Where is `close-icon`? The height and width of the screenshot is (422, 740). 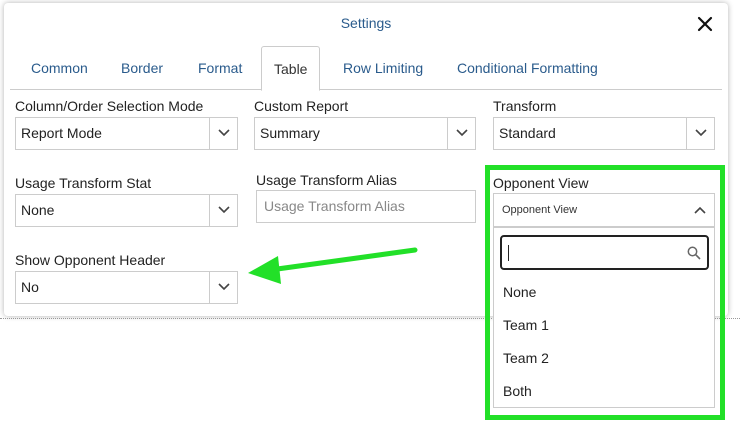 close-icon is located at coordinates (705, 24).